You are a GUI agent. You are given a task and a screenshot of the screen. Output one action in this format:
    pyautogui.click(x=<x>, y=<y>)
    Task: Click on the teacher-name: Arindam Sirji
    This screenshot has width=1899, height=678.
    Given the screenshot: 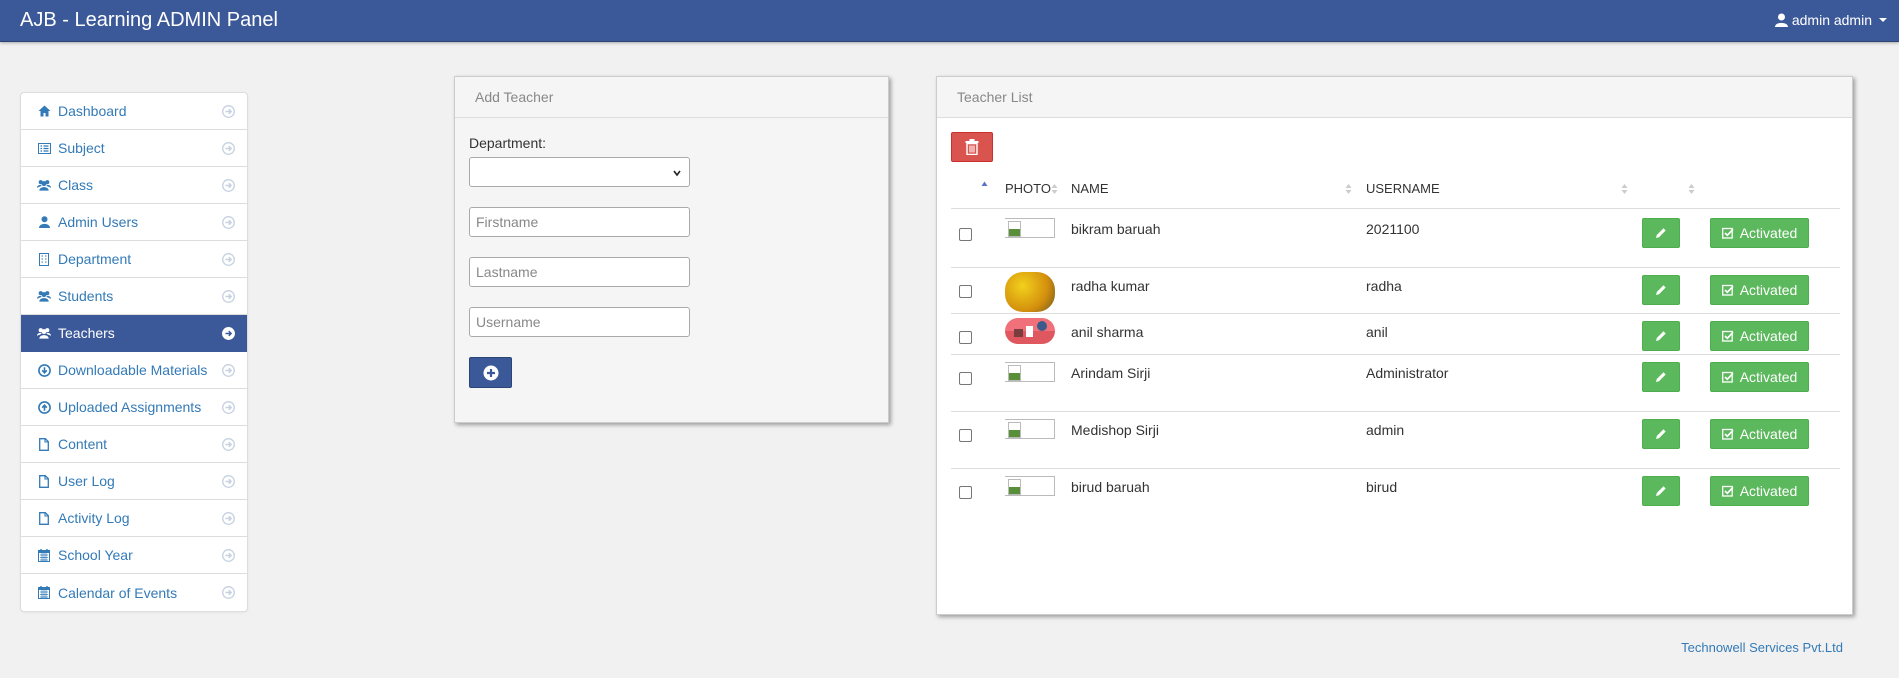 What is the action you would take?
    pyautogui.click(x=1111, y=373)
    